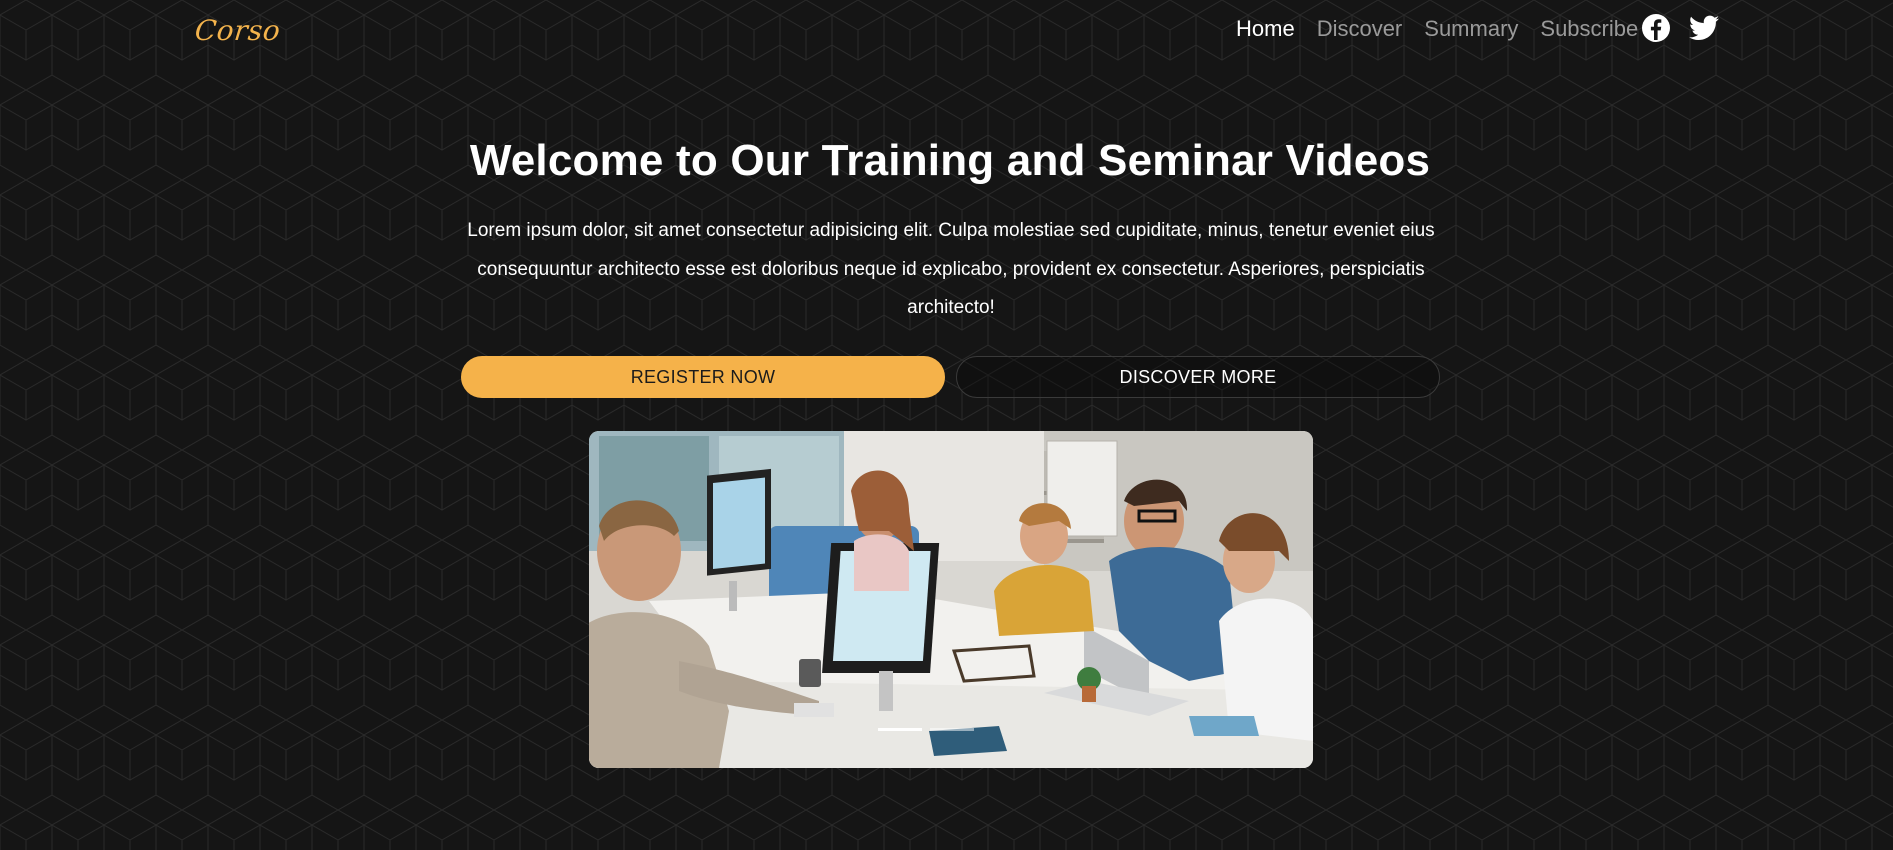 The height and width of the screenshot is (850, 1893). Describe the element at coordinates (703, 377) in the screenshot. I see `register-now-button: REGISTER NOW` at that location.